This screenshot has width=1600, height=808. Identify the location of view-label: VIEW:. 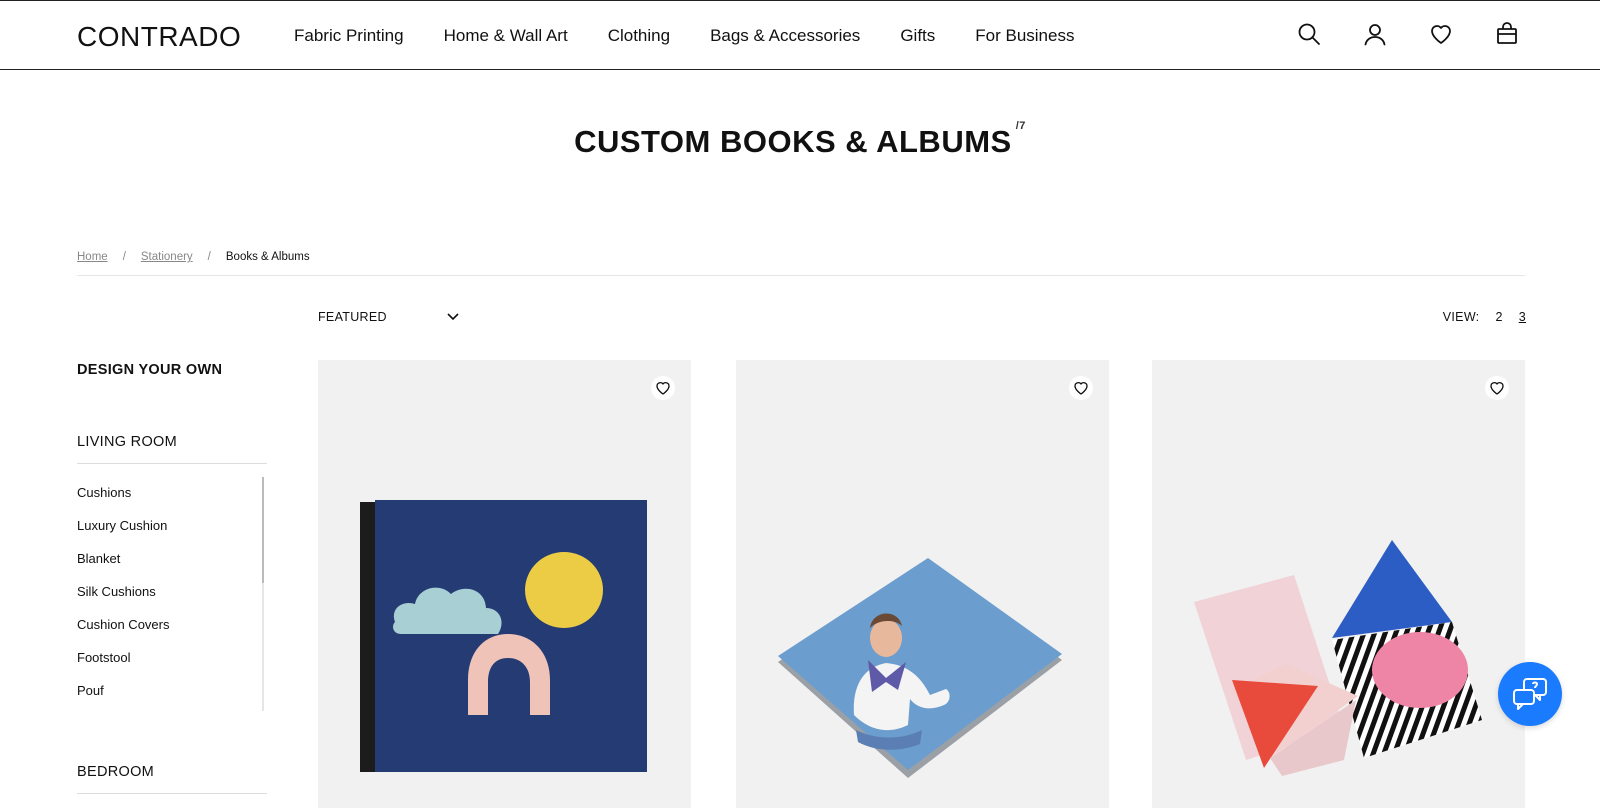
(1461, 317).